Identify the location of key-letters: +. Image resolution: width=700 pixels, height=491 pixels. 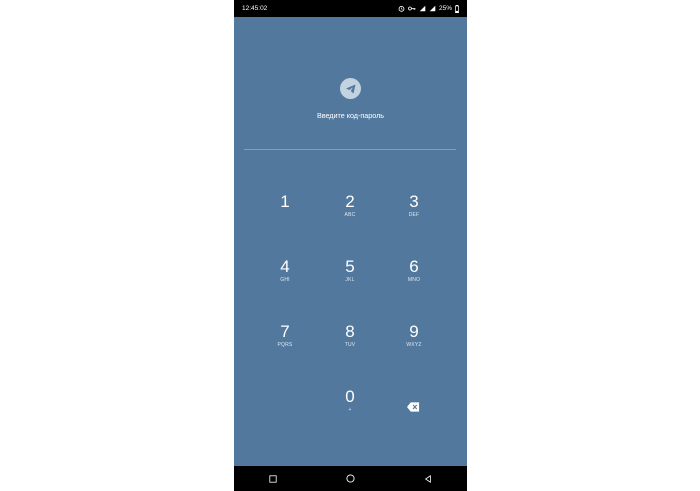
(350, 410).